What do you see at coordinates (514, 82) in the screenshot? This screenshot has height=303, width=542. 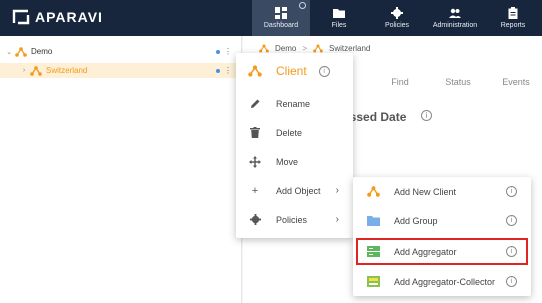 I see `tab-events: Events` at bounding box center [514, 82].